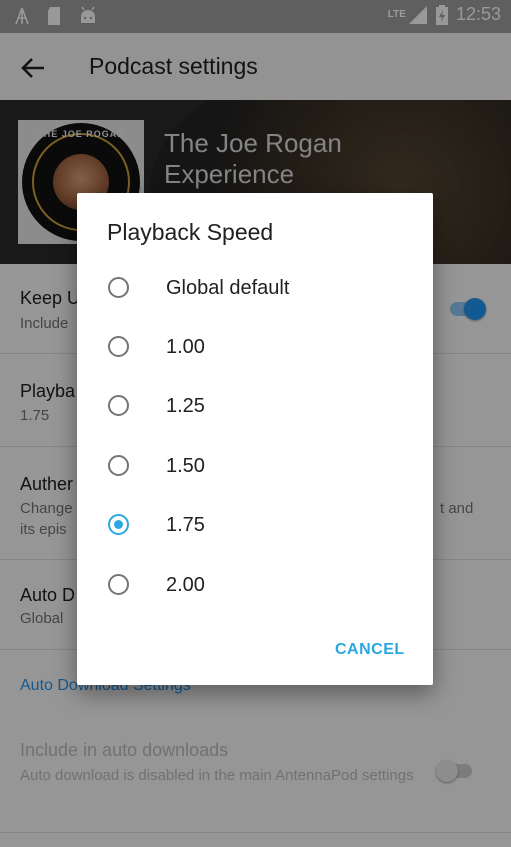 The width and height of the screenshot is (511, 847). I want to click on option-label: 1.50, so click(185, 466).